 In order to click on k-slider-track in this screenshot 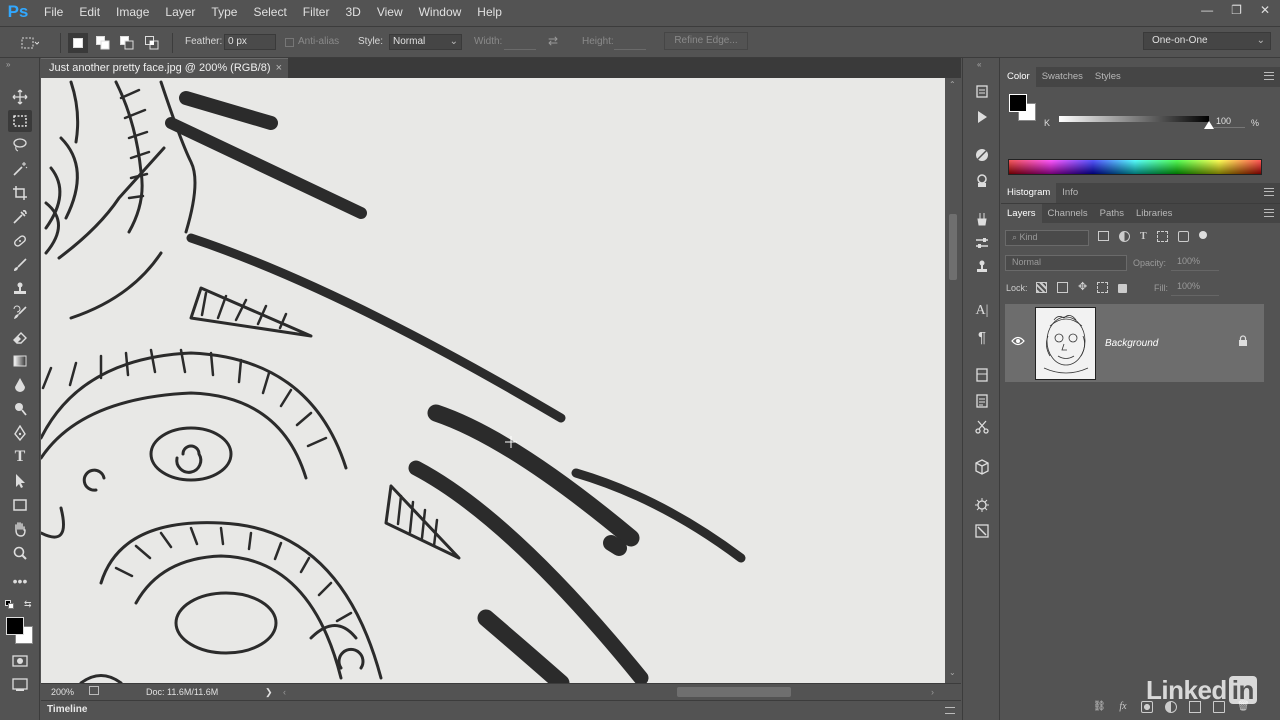, I will do `click(1134, 119)`.